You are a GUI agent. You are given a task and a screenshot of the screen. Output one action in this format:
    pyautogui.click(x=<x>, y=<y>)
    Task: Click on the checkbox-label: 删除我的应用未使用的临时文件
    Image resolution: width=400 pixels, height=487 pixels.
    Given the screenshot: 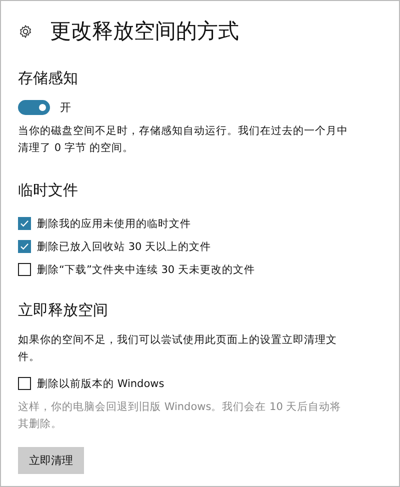 What is the action you would take?
    pyautogui.click(x=114, y=223)
    